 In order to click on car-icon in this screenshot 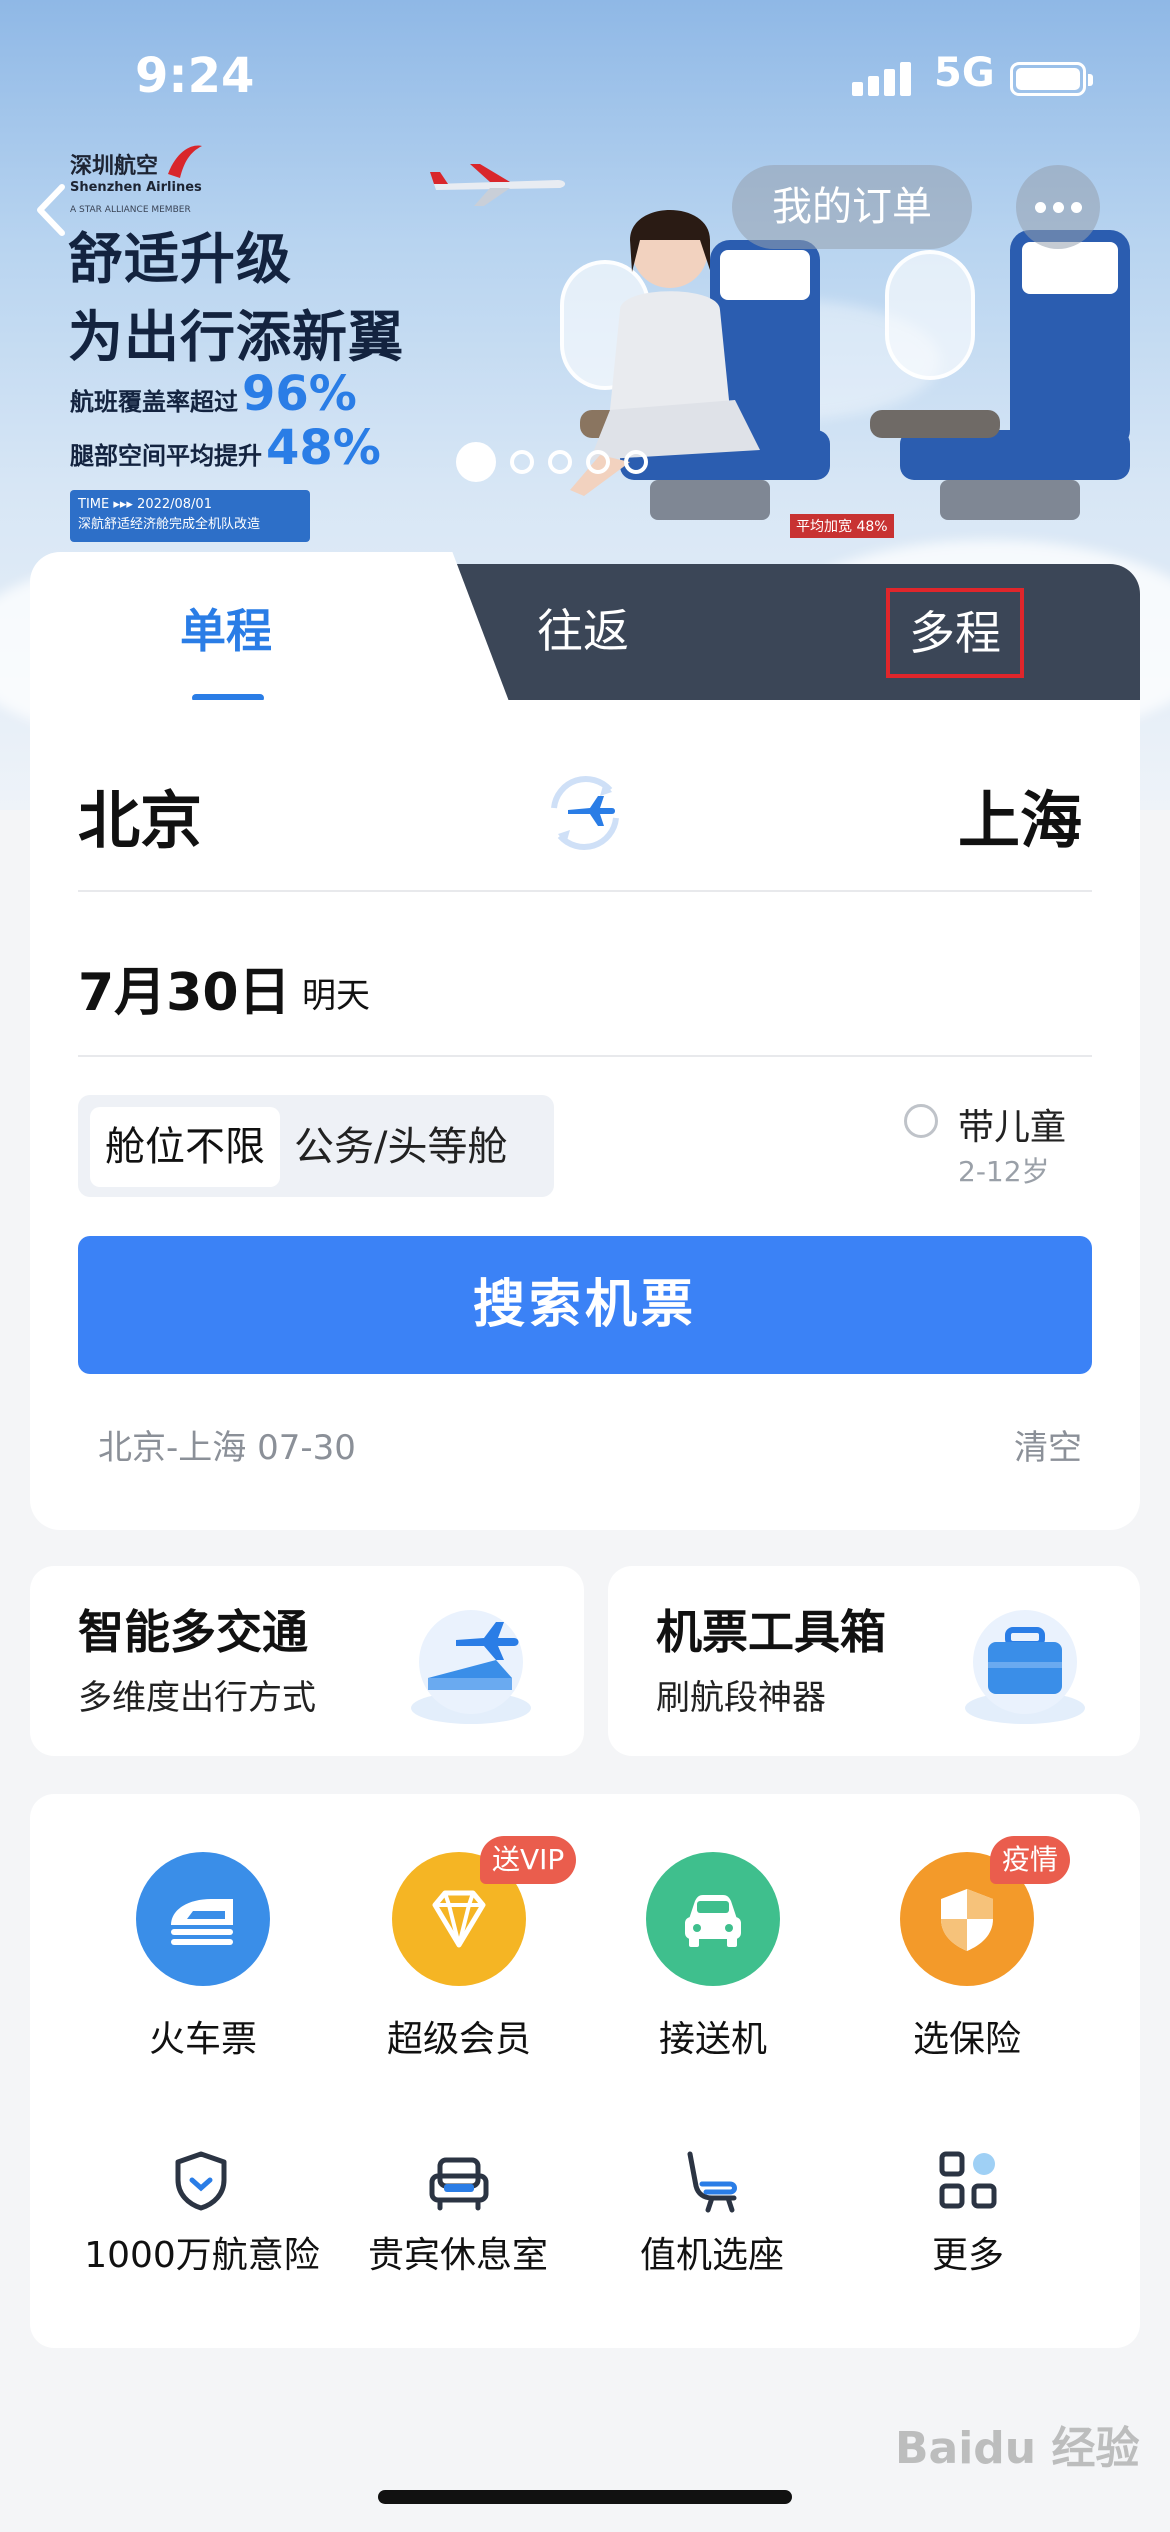, I will do `click(713, 1921)`.